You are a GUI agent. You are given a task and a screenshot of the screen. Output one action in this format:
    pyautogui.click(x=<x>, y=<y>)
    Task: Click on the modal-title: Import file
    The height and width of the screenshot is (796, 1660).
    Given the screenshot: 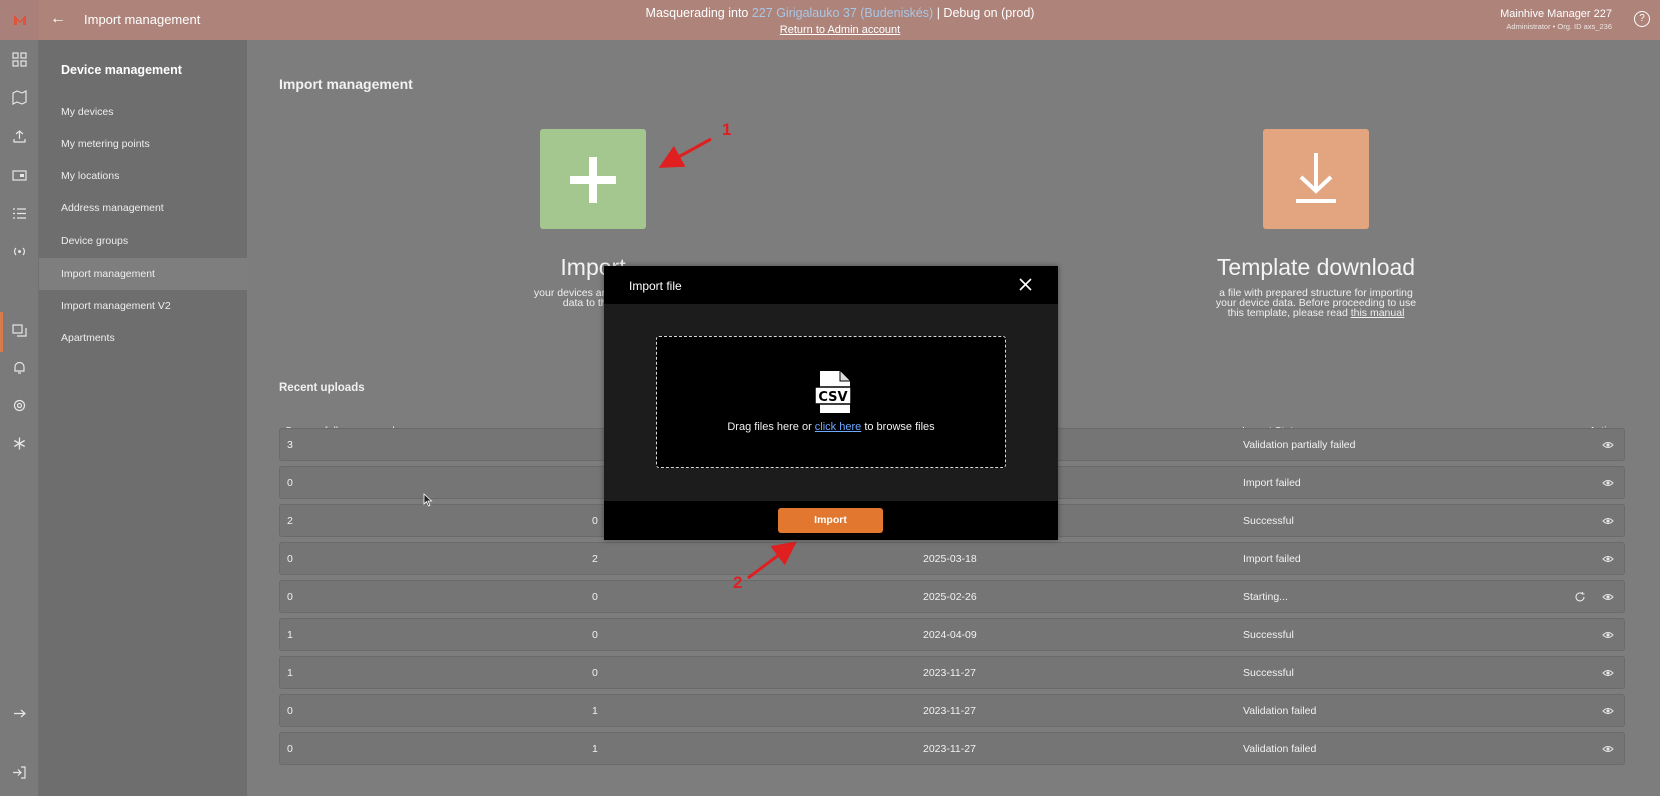 What is the action you would take?
    pyautogui.click(x=655, y=286)
    